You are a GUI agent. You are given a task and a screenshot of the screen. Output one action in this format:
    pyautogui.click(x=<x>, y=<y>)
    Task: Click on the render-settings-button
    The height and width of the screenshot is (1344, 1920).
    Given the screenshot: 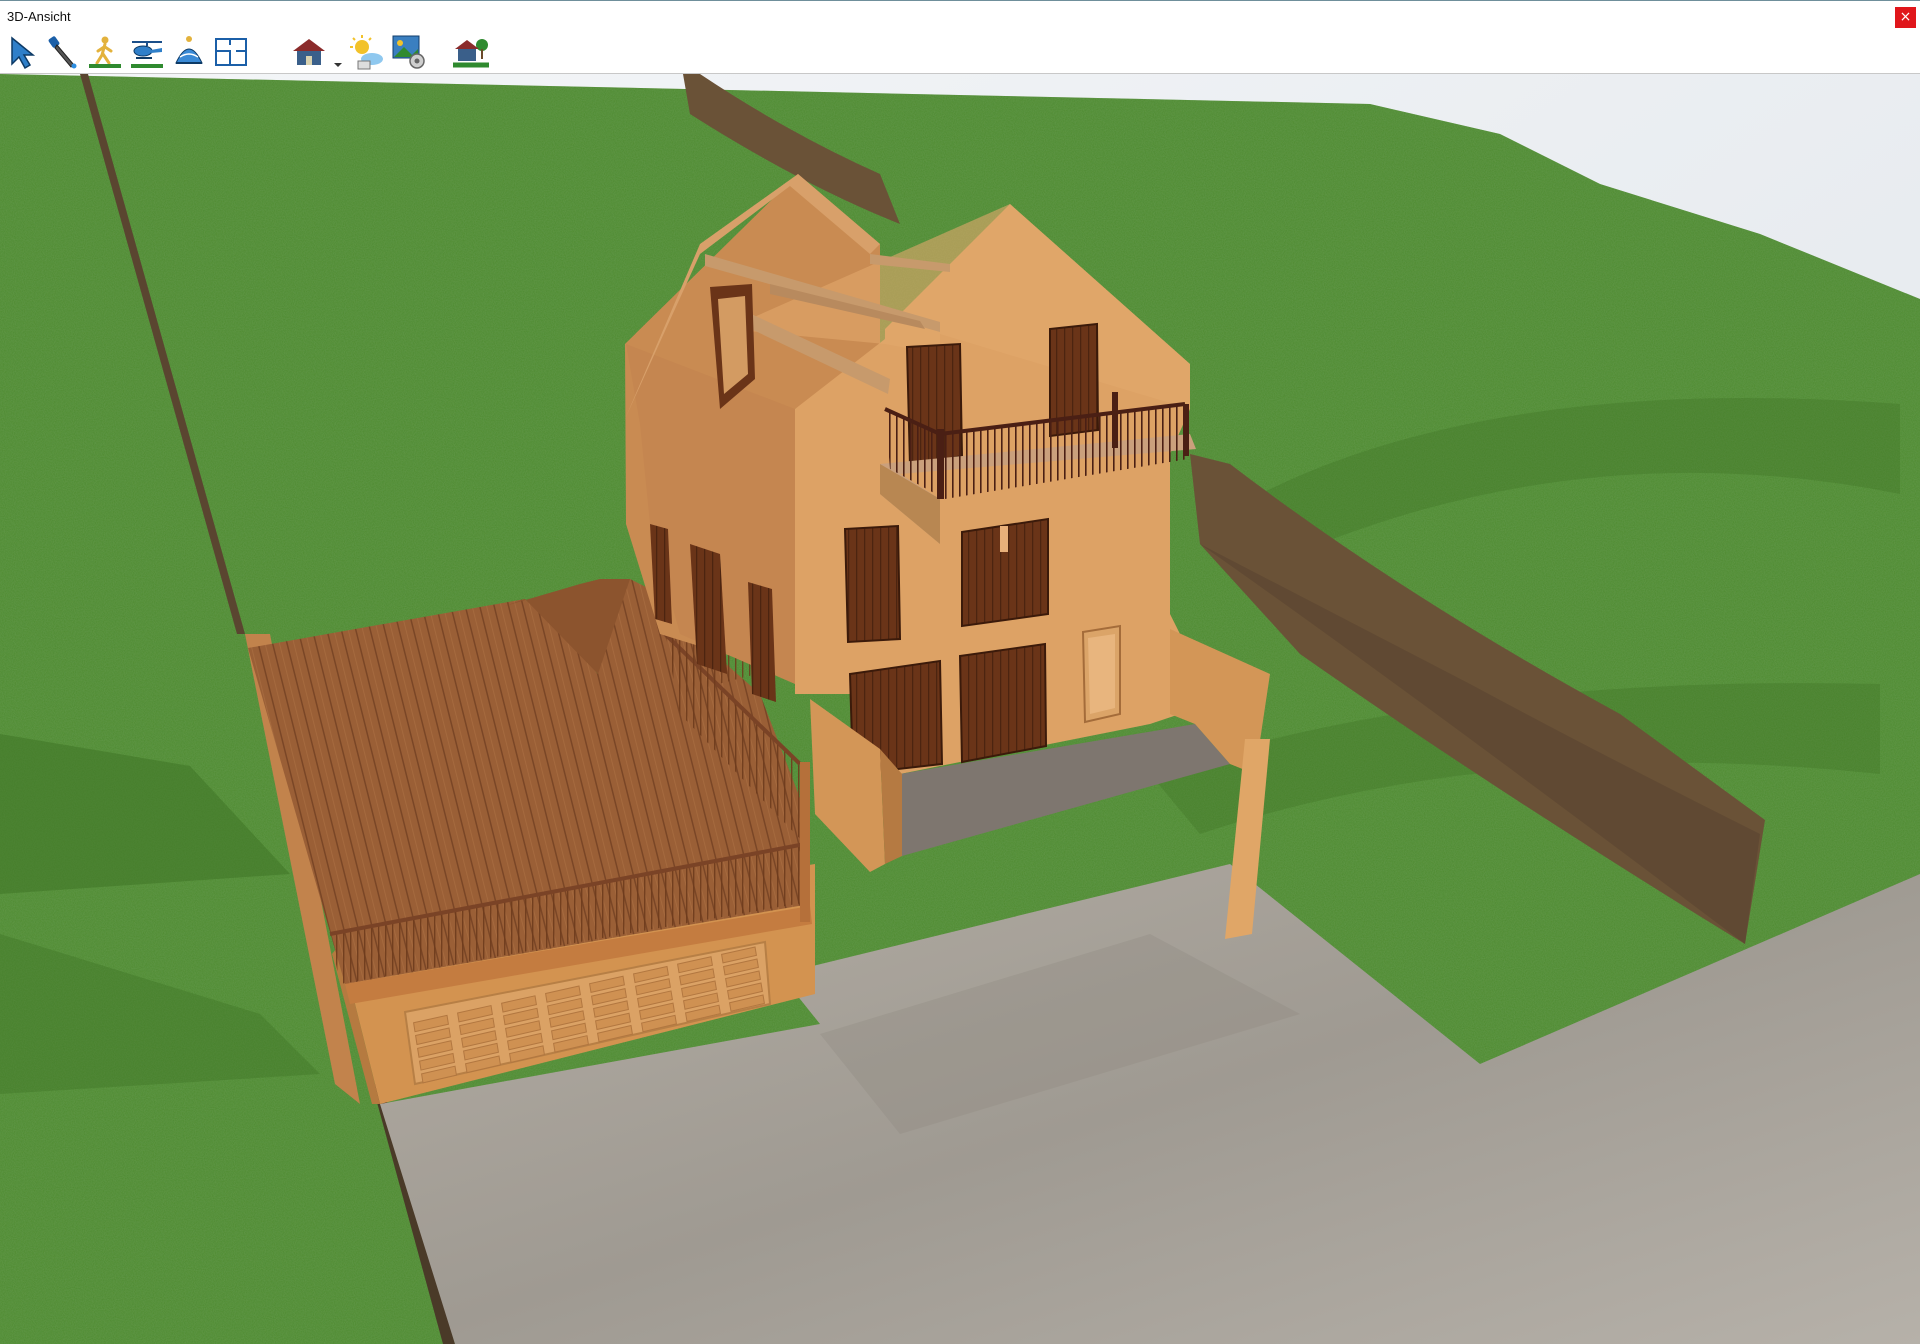 What is the action you would take?
    pyautogui.click(x=409, y=52)
    